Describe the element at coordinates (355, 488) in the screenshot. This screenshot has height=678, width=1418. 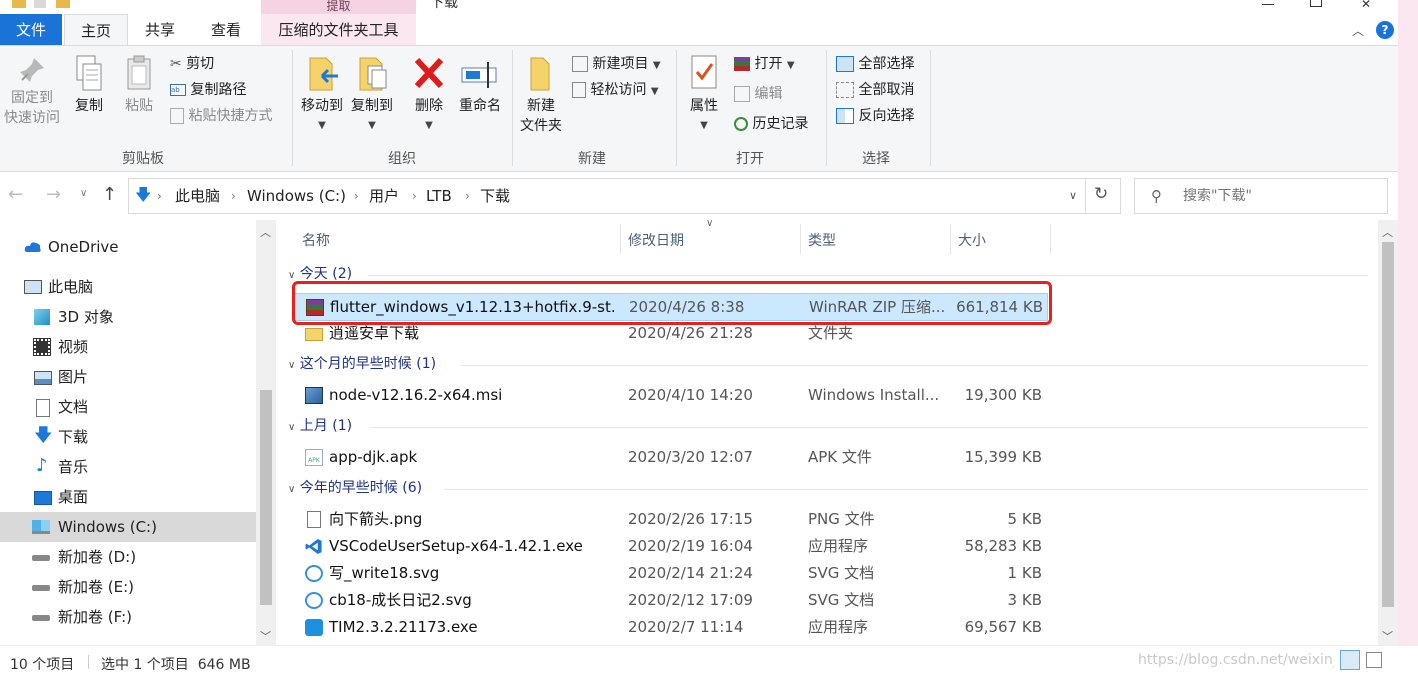
I see `group-header-earlier-this-year: ∨ 今年的早些时候 (6)` at that location.